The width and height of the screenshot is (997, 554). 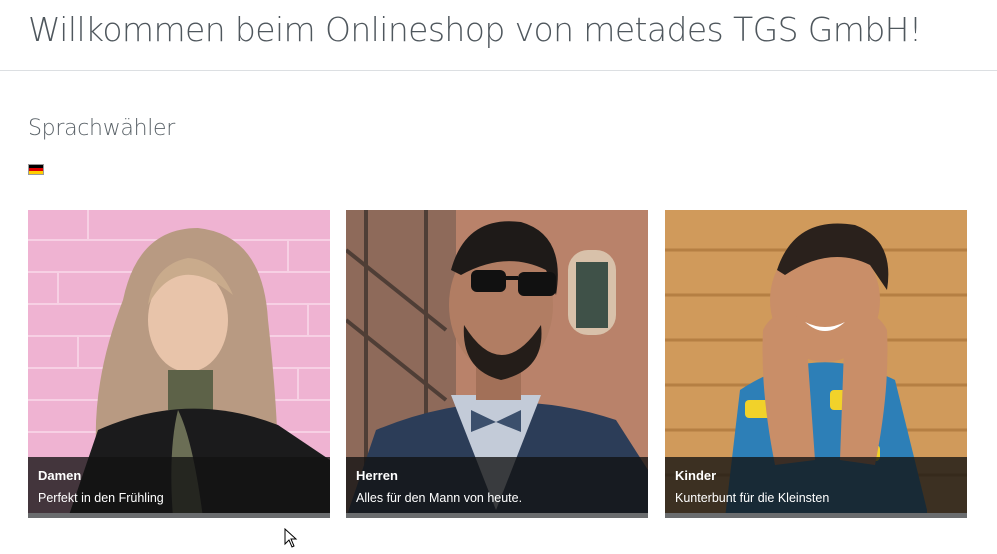 What do you see at coordinates (291, 538) in the screenshot?
I see `mouse-pointer-icon` at bounding box center [291, 538].